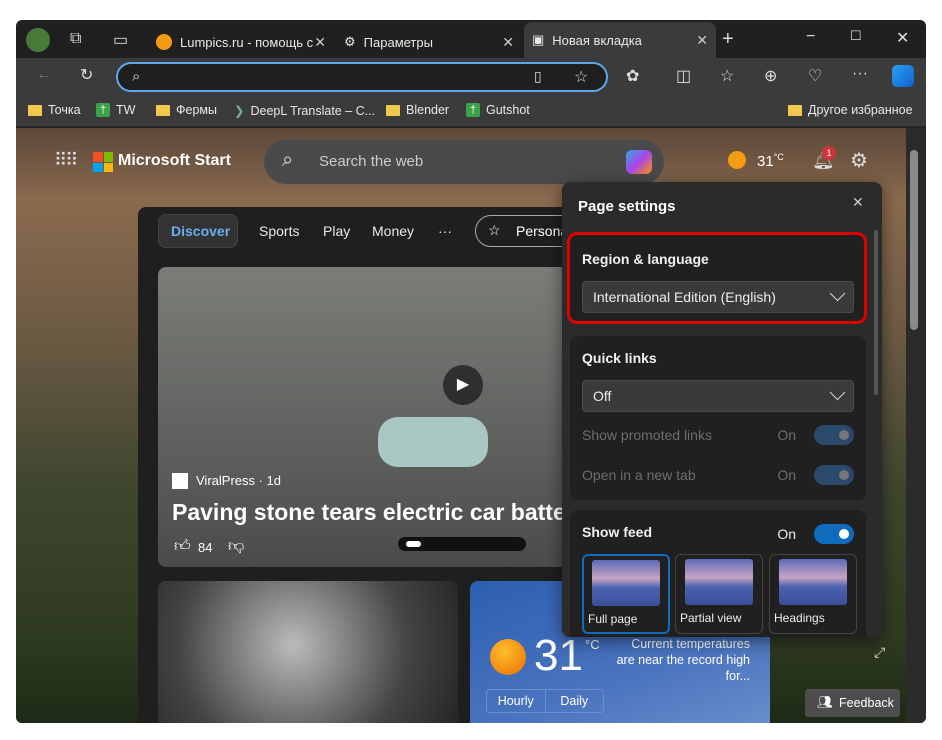 Image resolution: width=942 pixels, height=740 pixels. Describe the element at coordinates (462, 544) in the screenshot. I see `carousel-indicator` at that location.